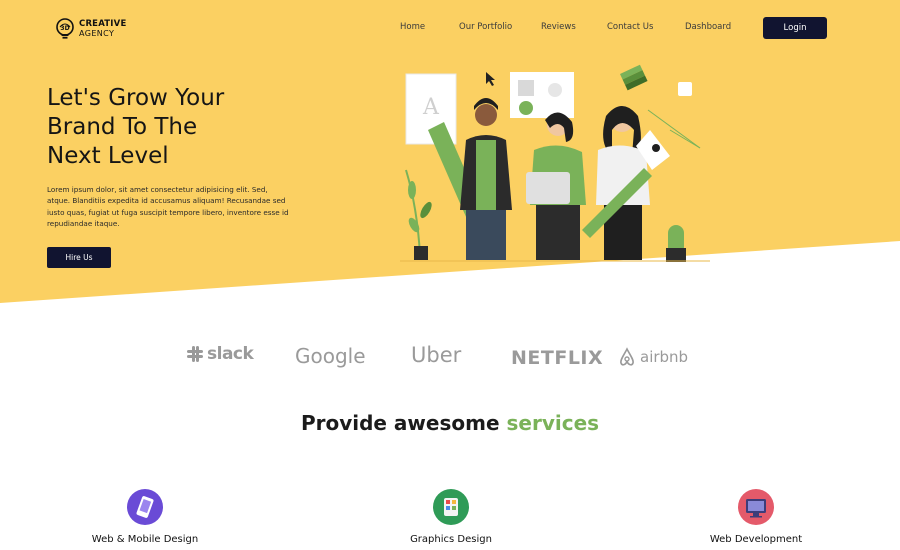 This screenshot has height=550, width=900. I want to click on nav-home: Home, so click(412, 27).